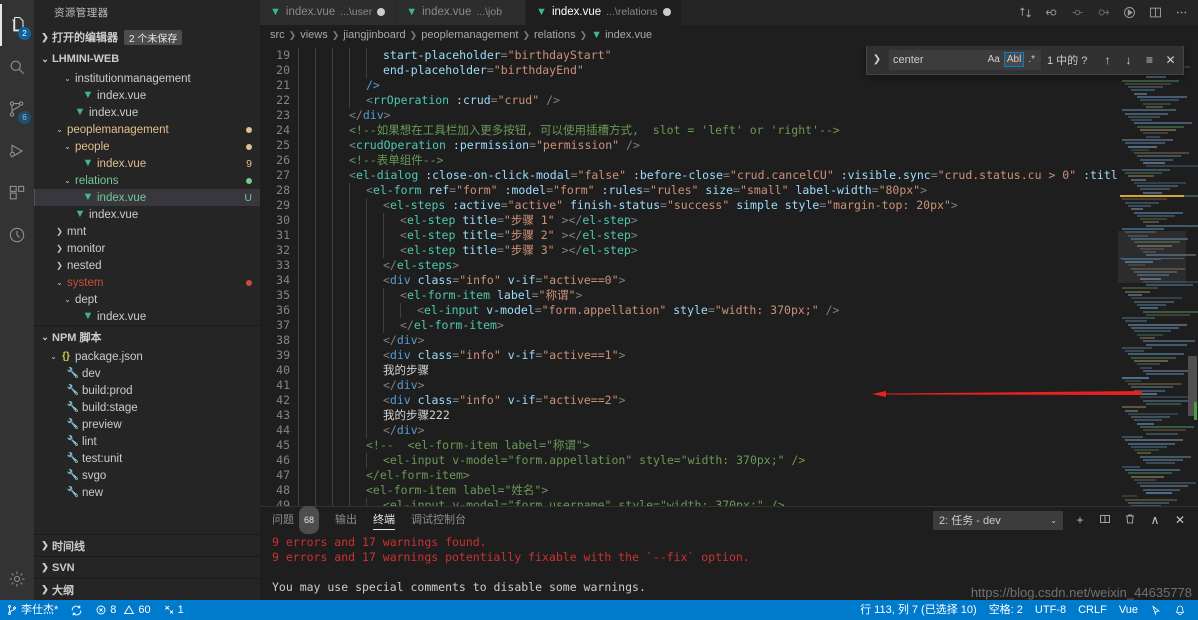 The width and height of the screenshot is (1198, 620). What do you see at coordinates (147, 78) in the screenshot?
I see `tree-folder: ⌄ institutionmanagement` at bounding box center [147, 78].